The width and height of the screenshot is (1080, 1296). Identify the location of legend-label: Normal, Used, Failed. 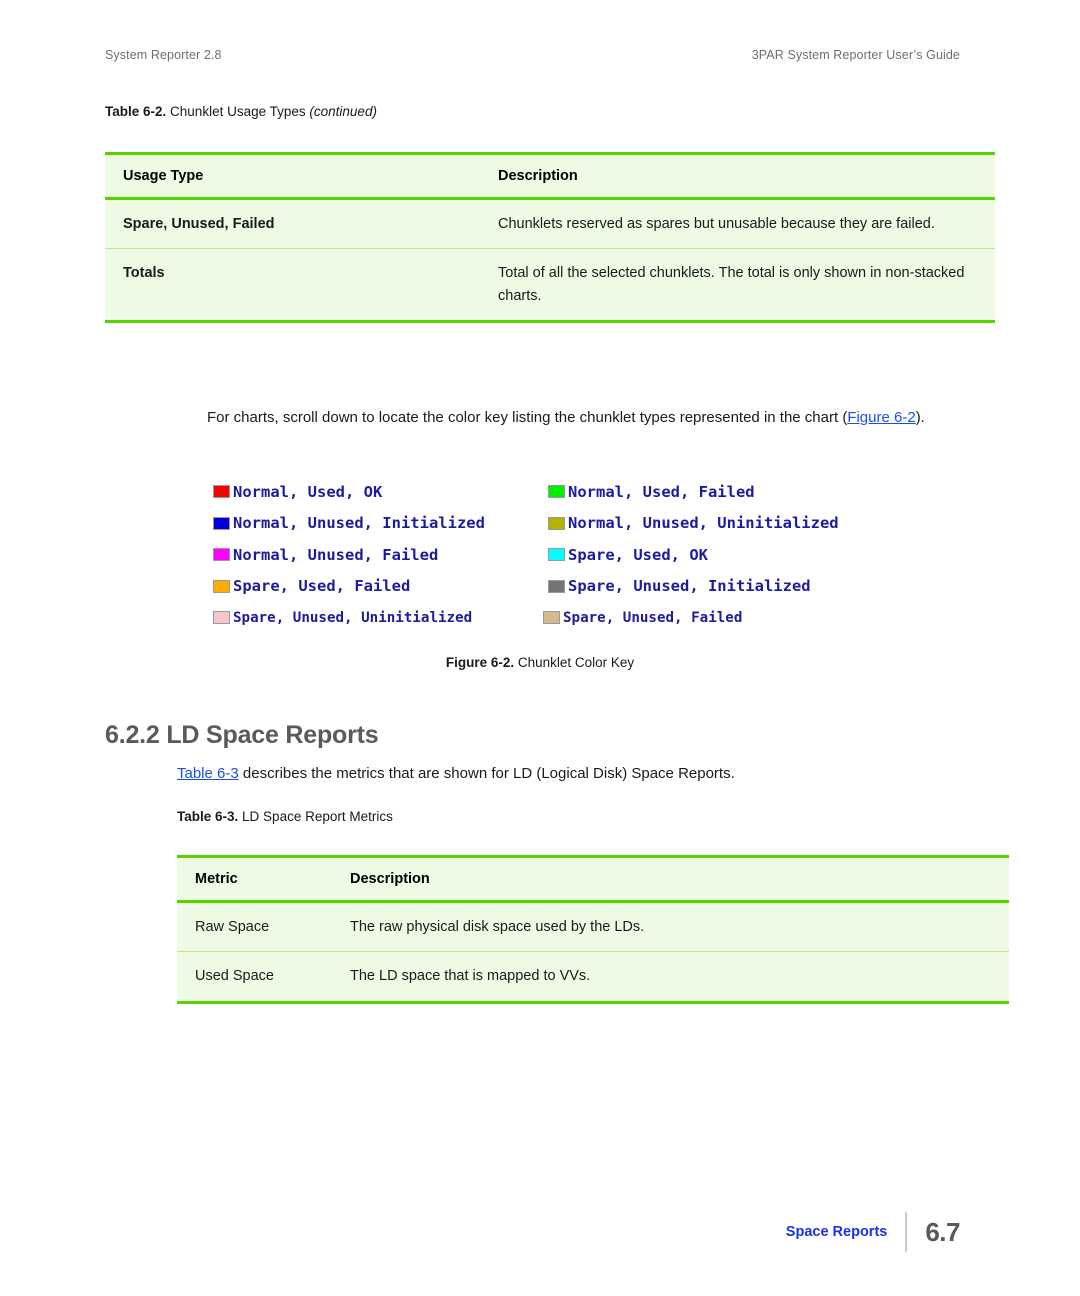
(661, 491).